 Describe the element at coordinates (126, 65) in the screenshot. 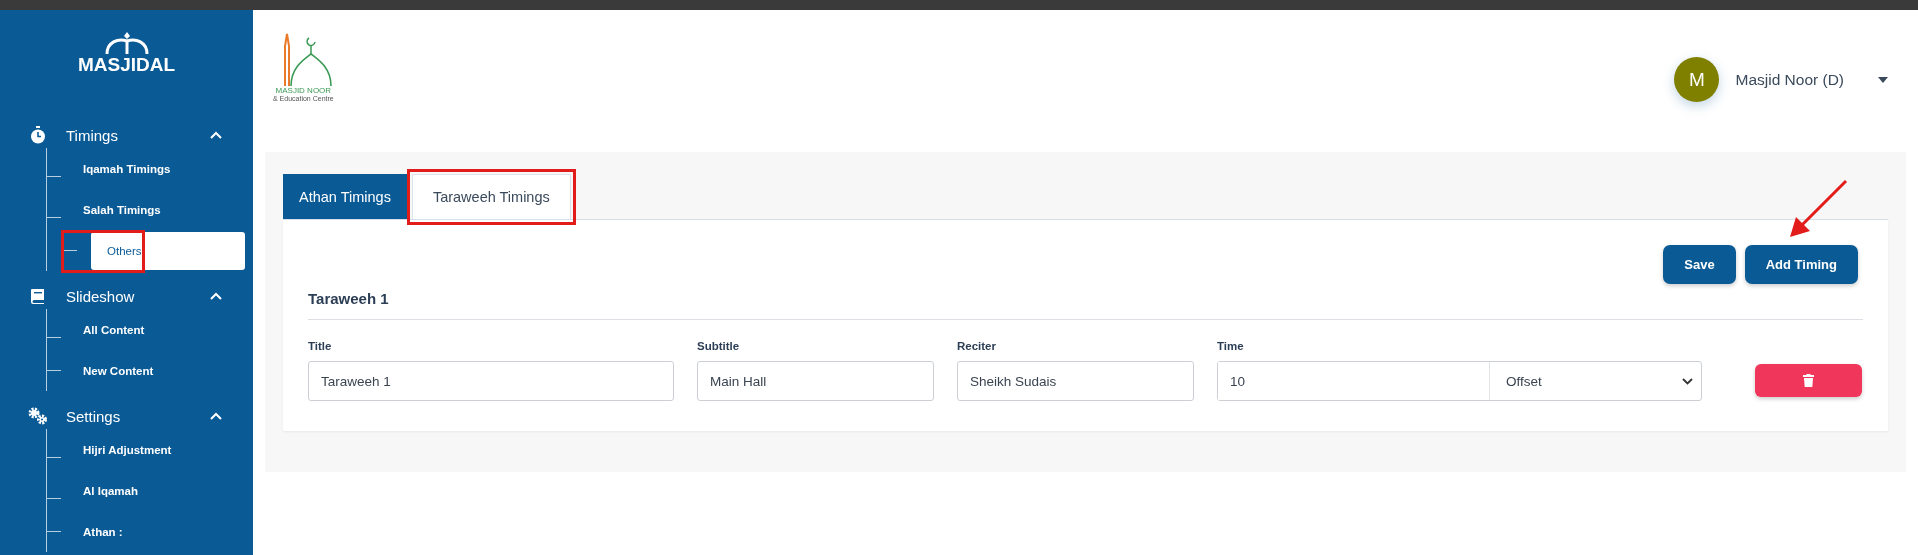

I see `app-logo: MASJIDAL` at that location.